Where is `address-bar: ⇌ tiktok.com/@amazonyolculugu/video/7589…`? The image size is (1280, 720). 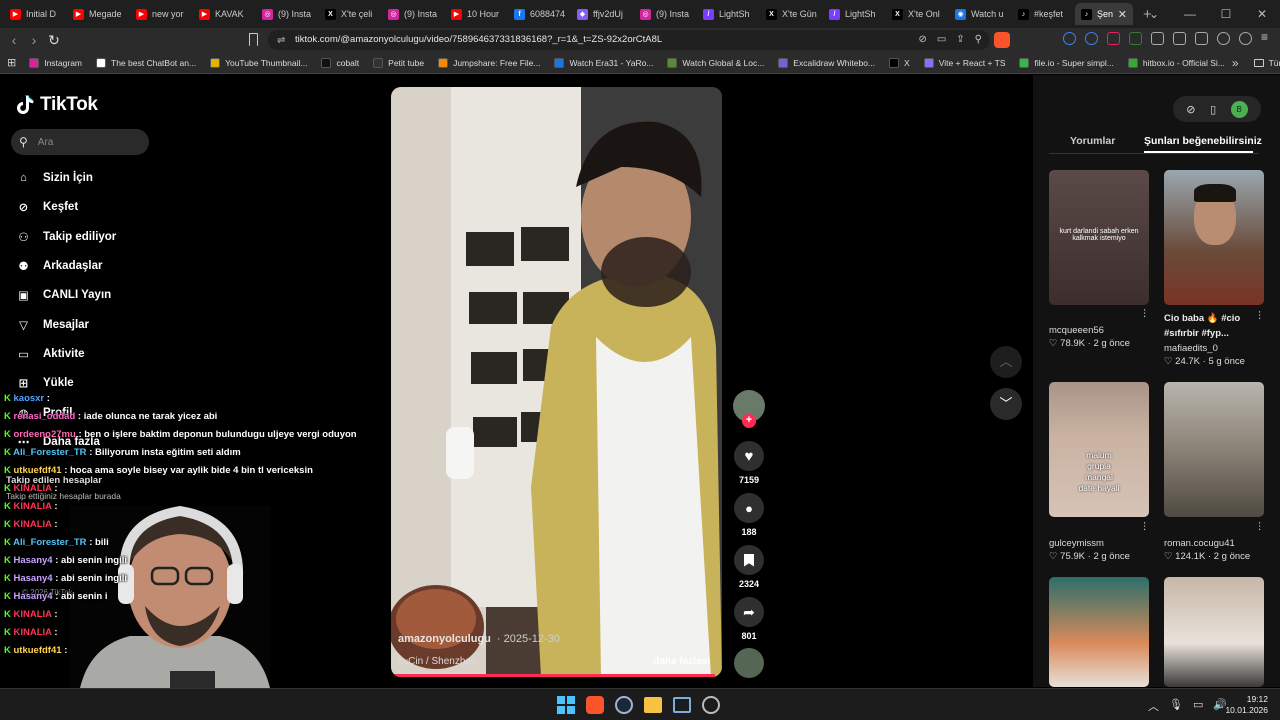
address-bar: ⇌ tiktok.com/@amazonyolculugu/video/7589… is located at coordinates (639, 40).